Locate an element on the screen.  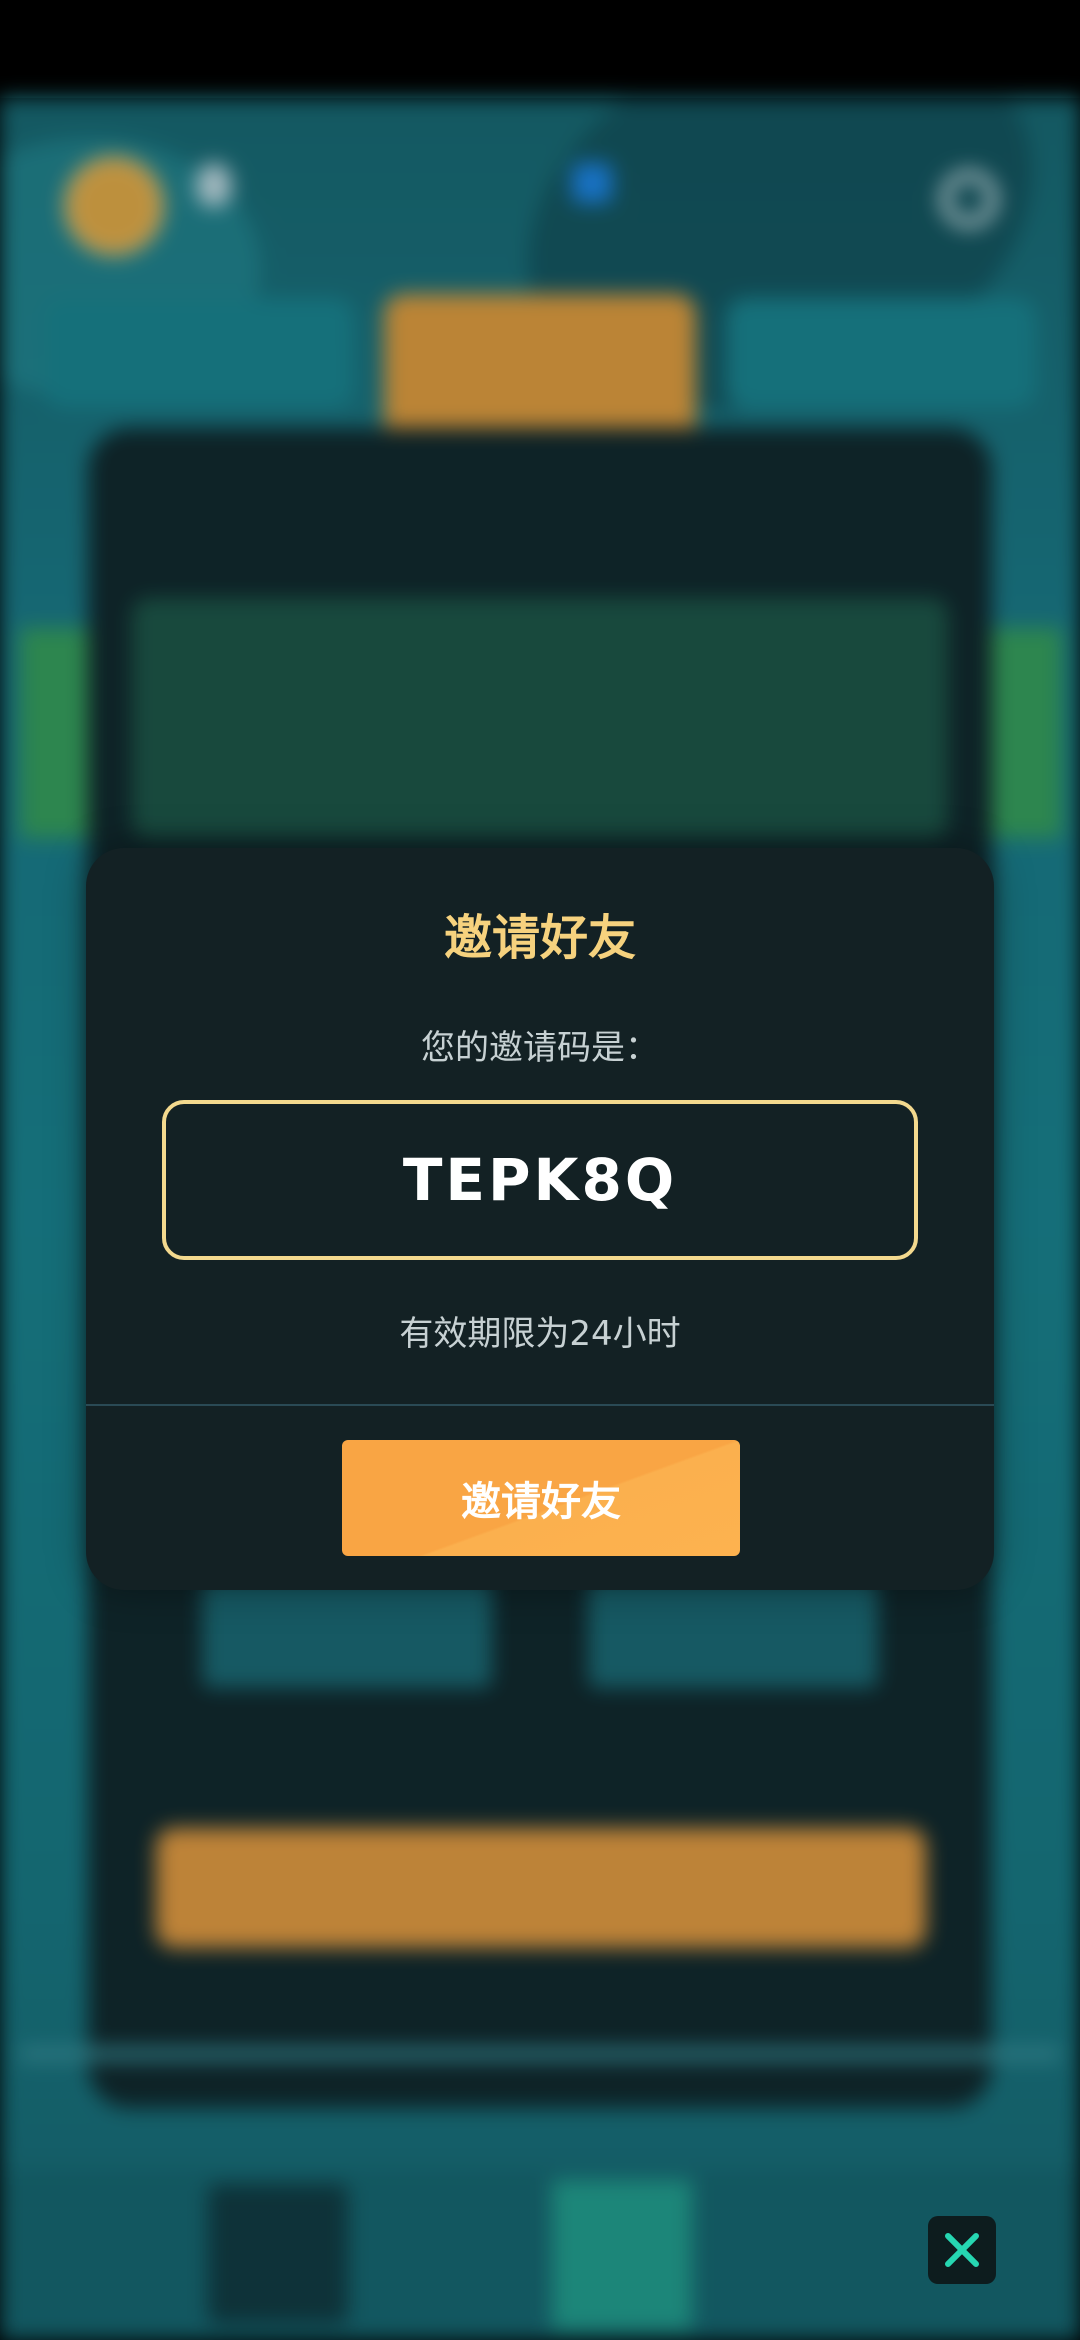
invite-code-box: TEPK8Q is located at coordinates (540, 1180).